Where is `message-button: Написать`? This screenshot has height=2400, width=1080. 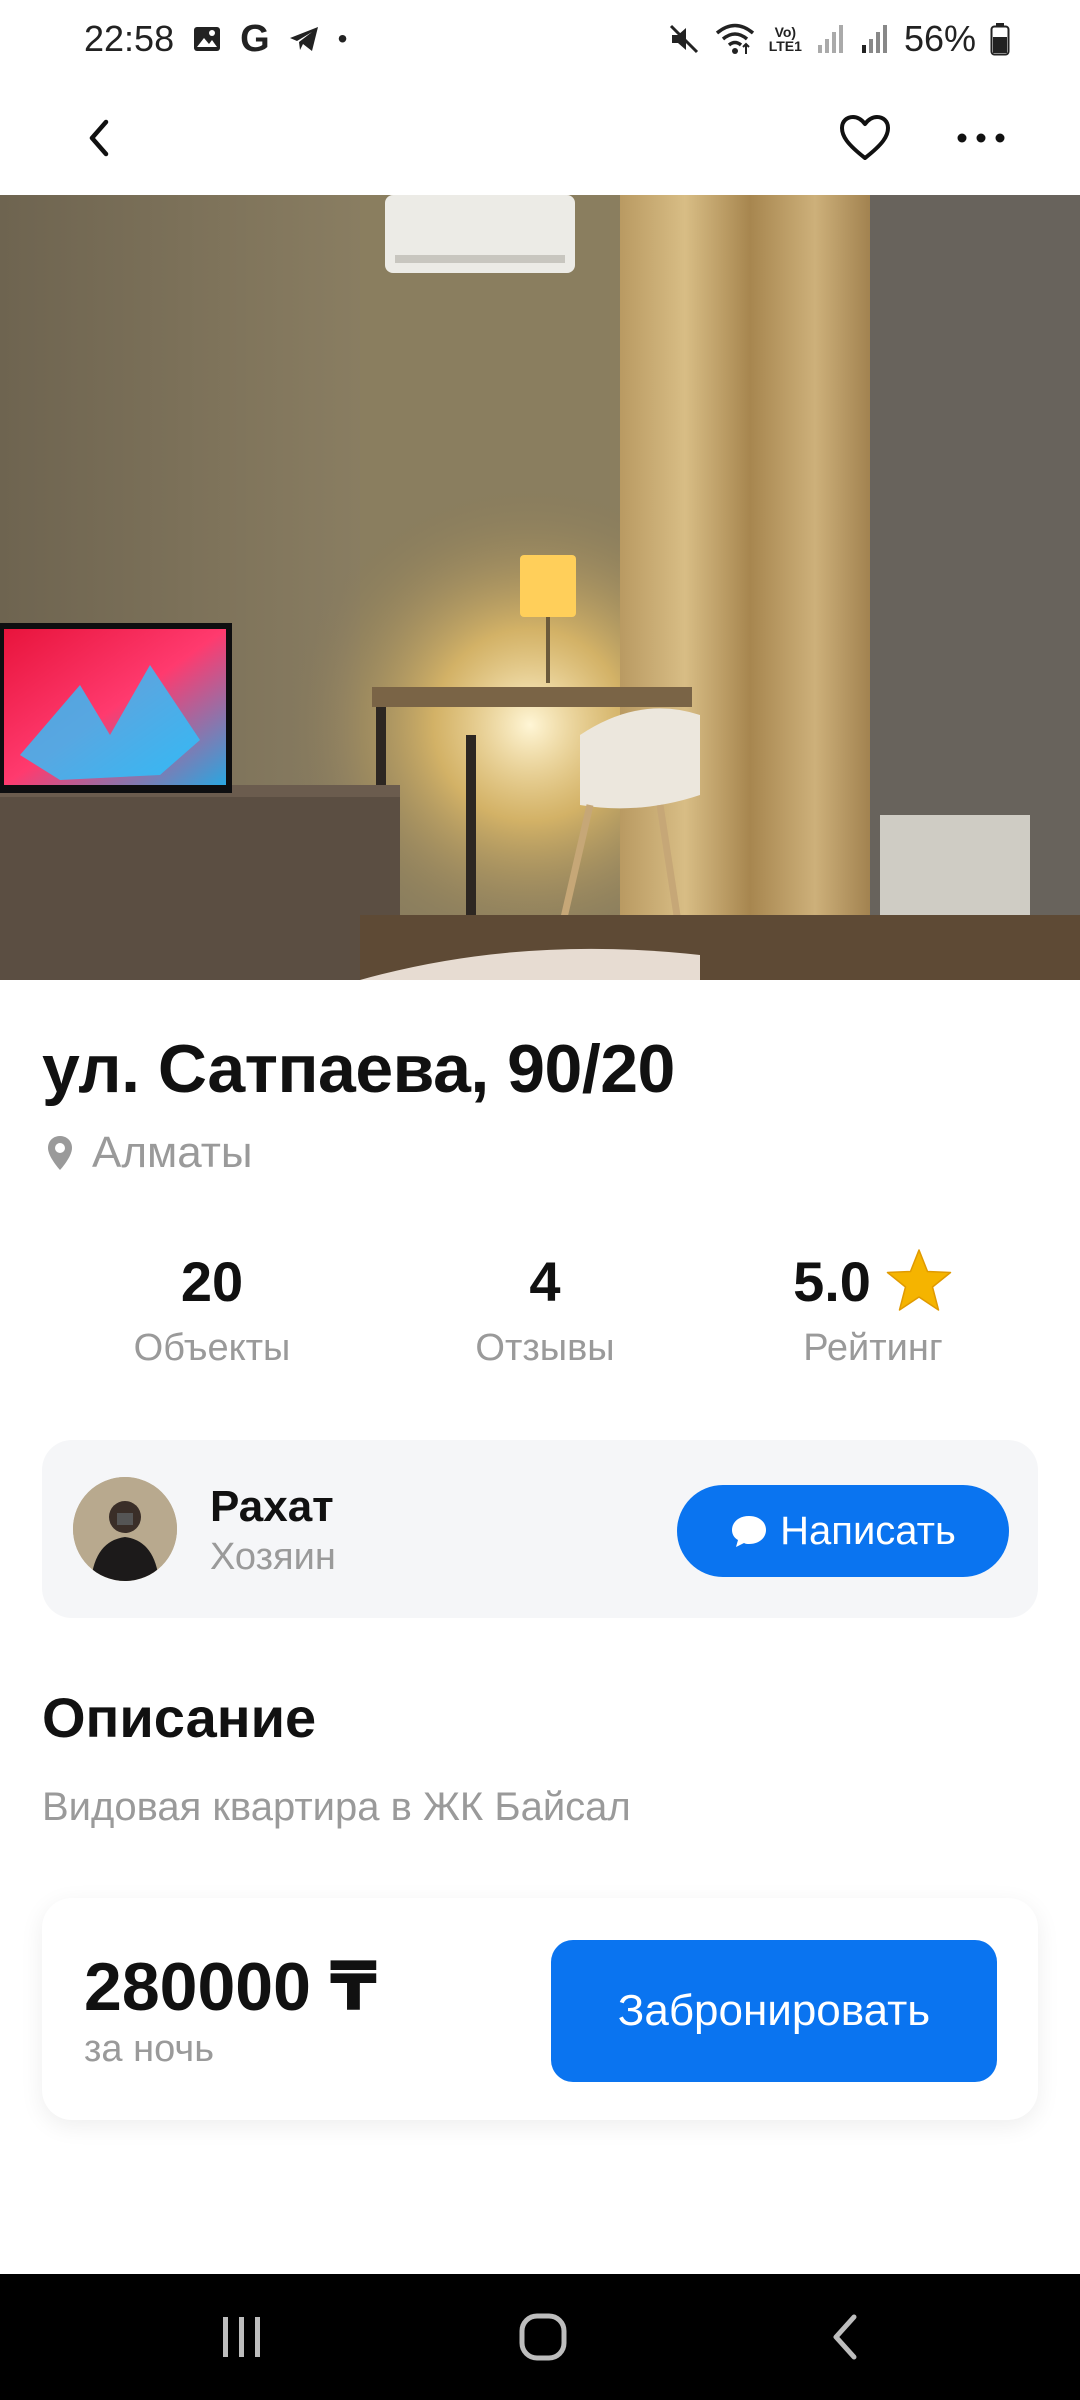
message-button: Написать is located at coordinates (843, 1531).